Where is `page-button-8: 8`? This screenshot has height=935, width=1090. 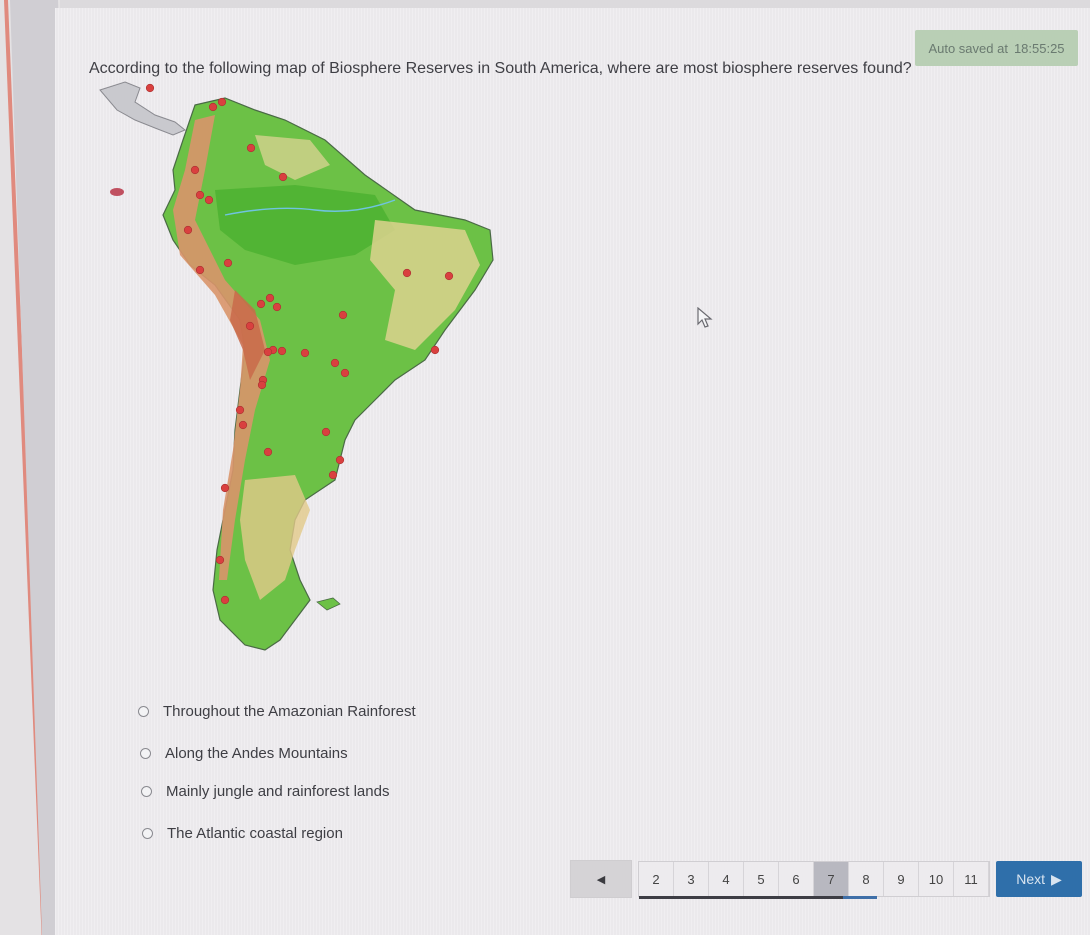 page-button-8: 8 is located at coordinates (866, 879).